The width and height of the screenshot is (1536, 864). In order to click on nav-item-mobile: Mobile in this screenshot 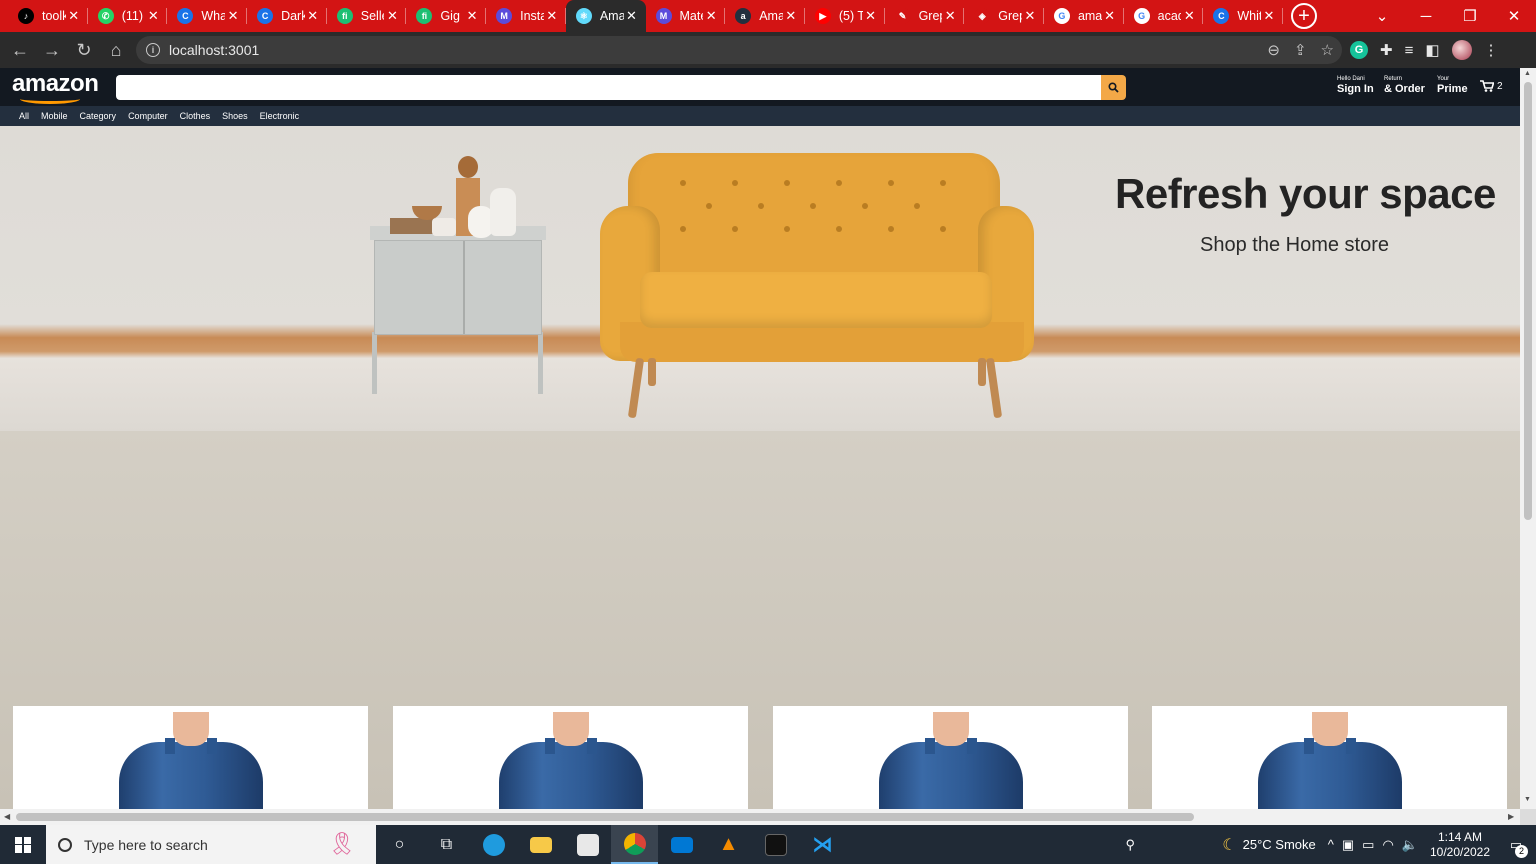, I will do `click(54, 116)`.